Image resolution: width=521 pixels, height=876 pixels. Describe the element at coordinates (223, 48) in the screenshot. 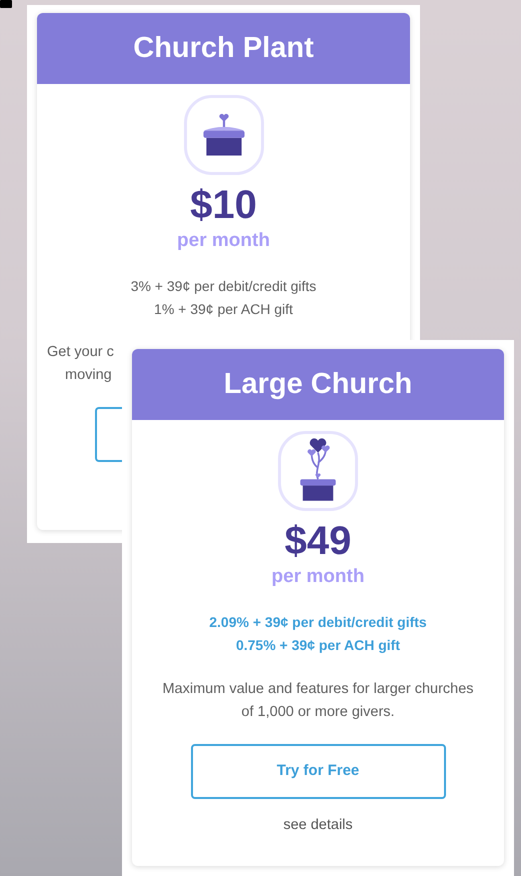

I see `plan-title: Church Plant` at that location.